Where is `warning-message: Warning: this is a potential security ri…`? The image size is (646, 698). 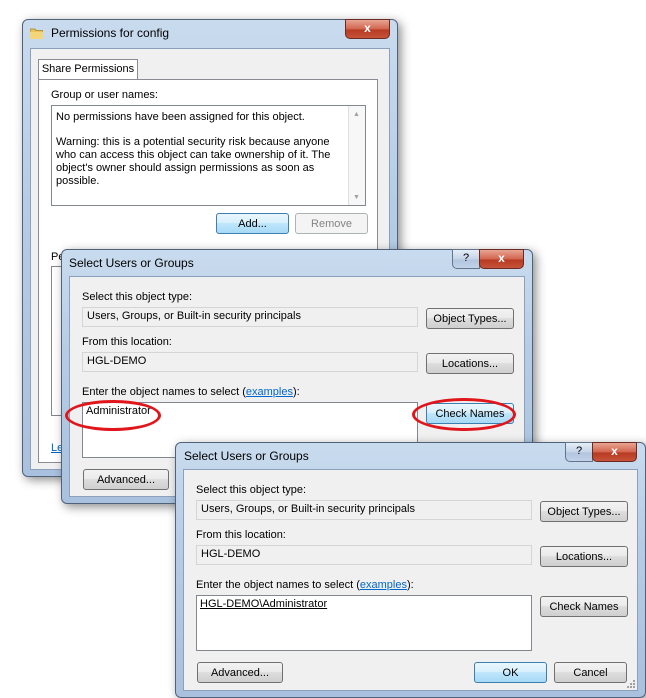 warning-message: Warning: this is a potential security ri… is located at coordinates (193, 161).